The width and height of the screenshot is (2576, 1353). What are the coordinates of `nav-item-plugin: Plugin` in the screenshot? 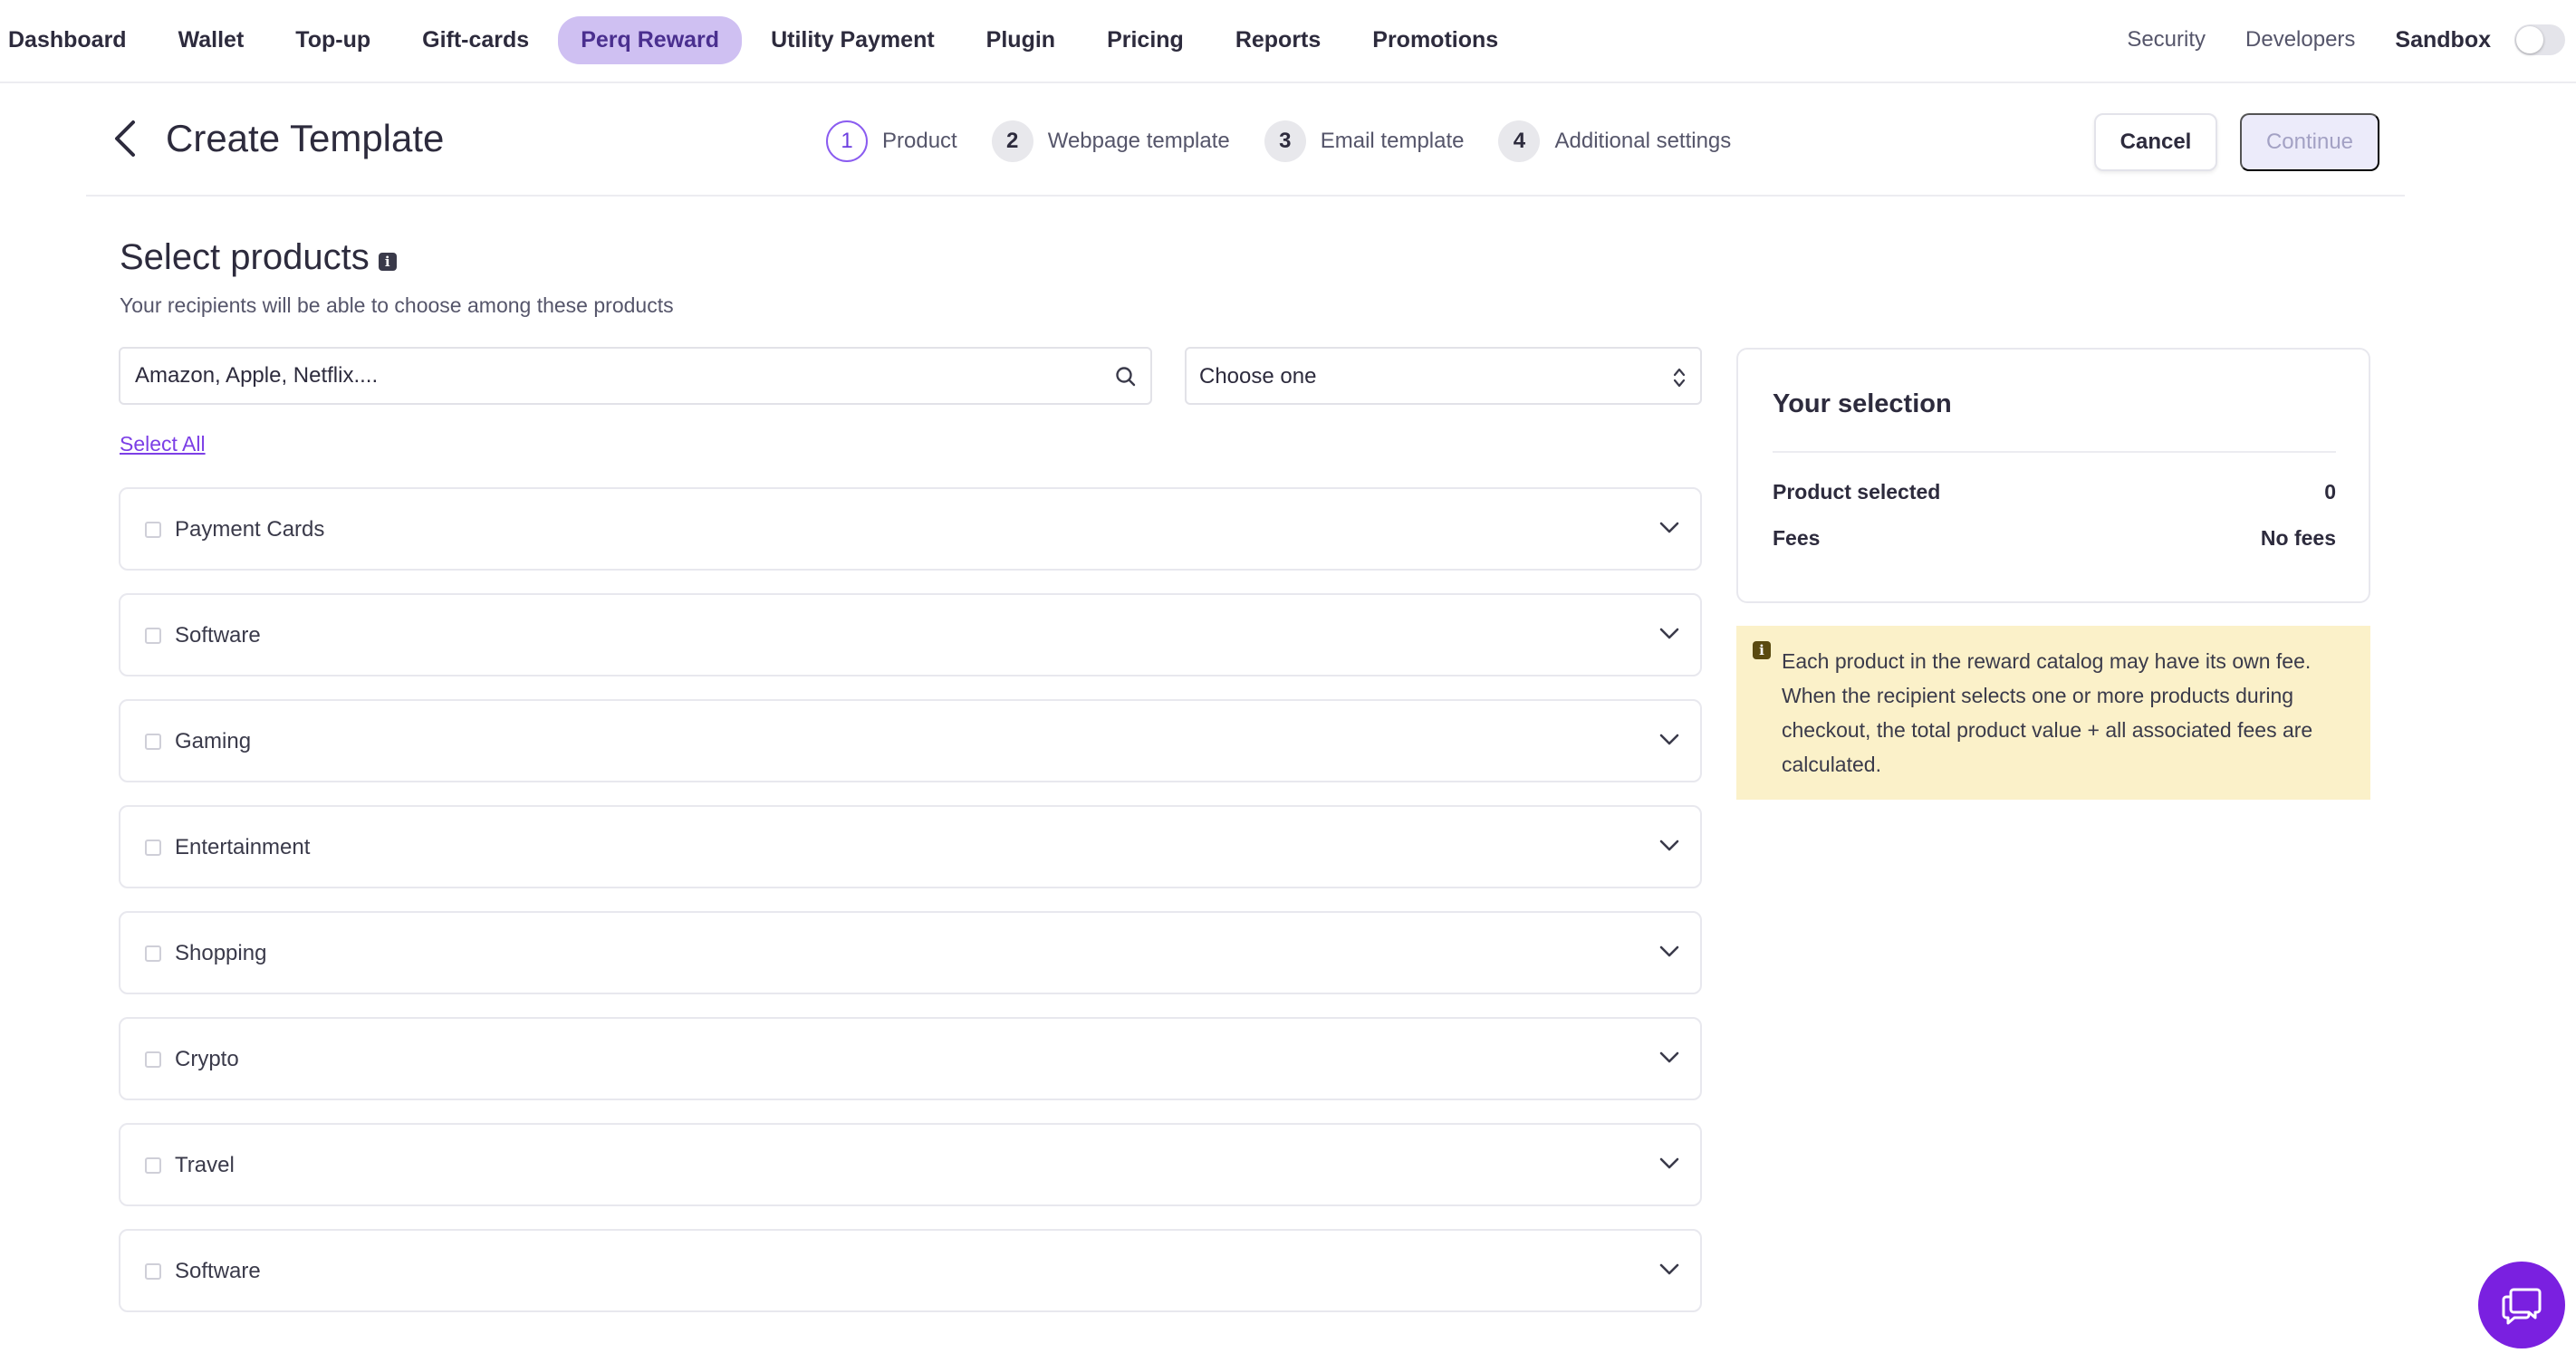 It's located at (1021, 40).